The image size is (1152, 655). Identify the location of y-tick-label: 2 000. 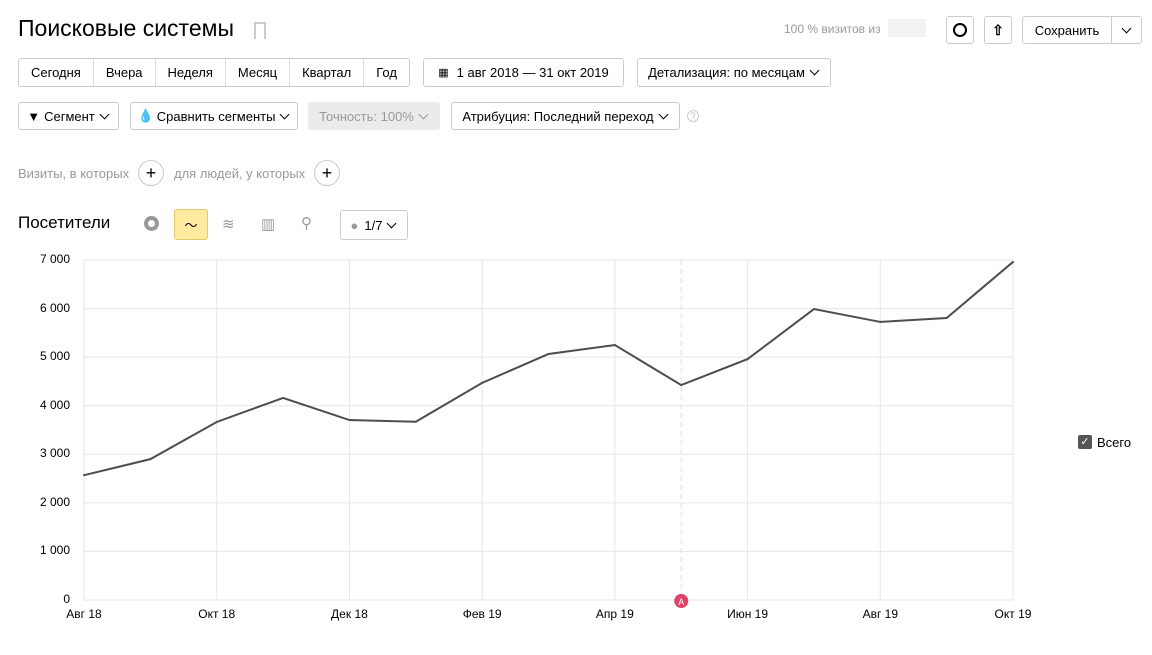
(54, 501).